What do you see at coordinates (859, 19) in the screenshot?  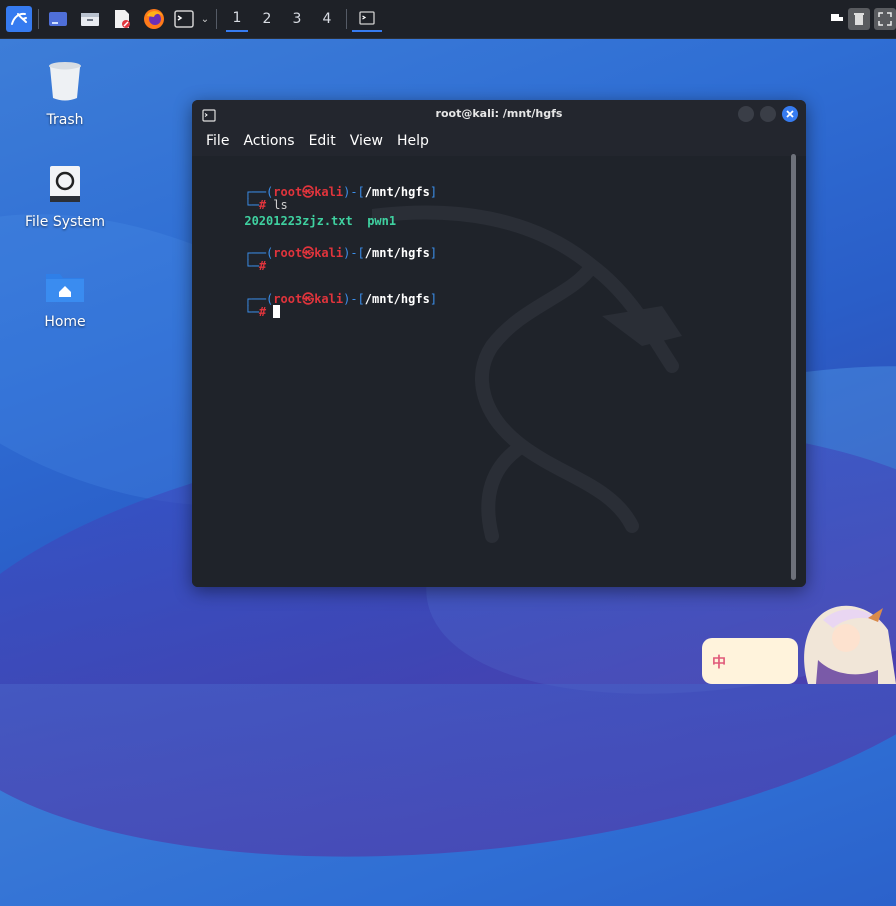 I see `trash-tray-icon` at bounding box center [859, 19].